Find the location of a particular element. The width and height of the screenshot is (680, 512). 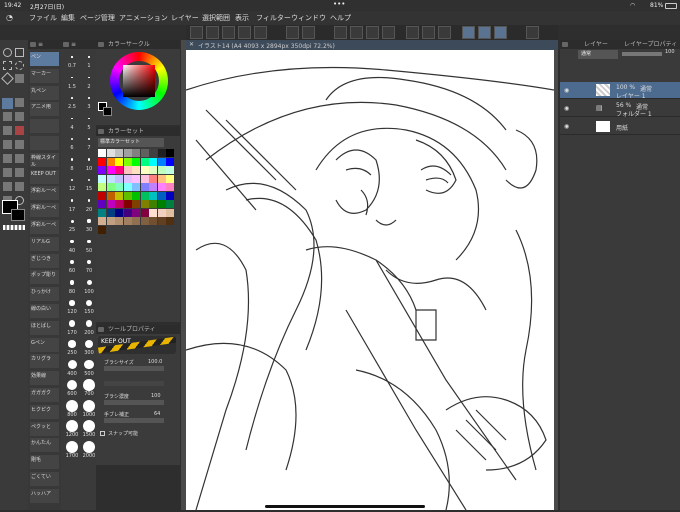

subtool-item: 丸ペン is located at coordinates (44, 92).